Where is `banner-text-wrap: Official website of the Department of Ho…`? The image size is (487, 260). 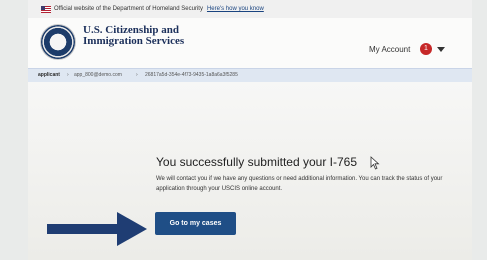 banner-text-wrap: Official website of the Department of Ho… is located at coordinates (159, 9).